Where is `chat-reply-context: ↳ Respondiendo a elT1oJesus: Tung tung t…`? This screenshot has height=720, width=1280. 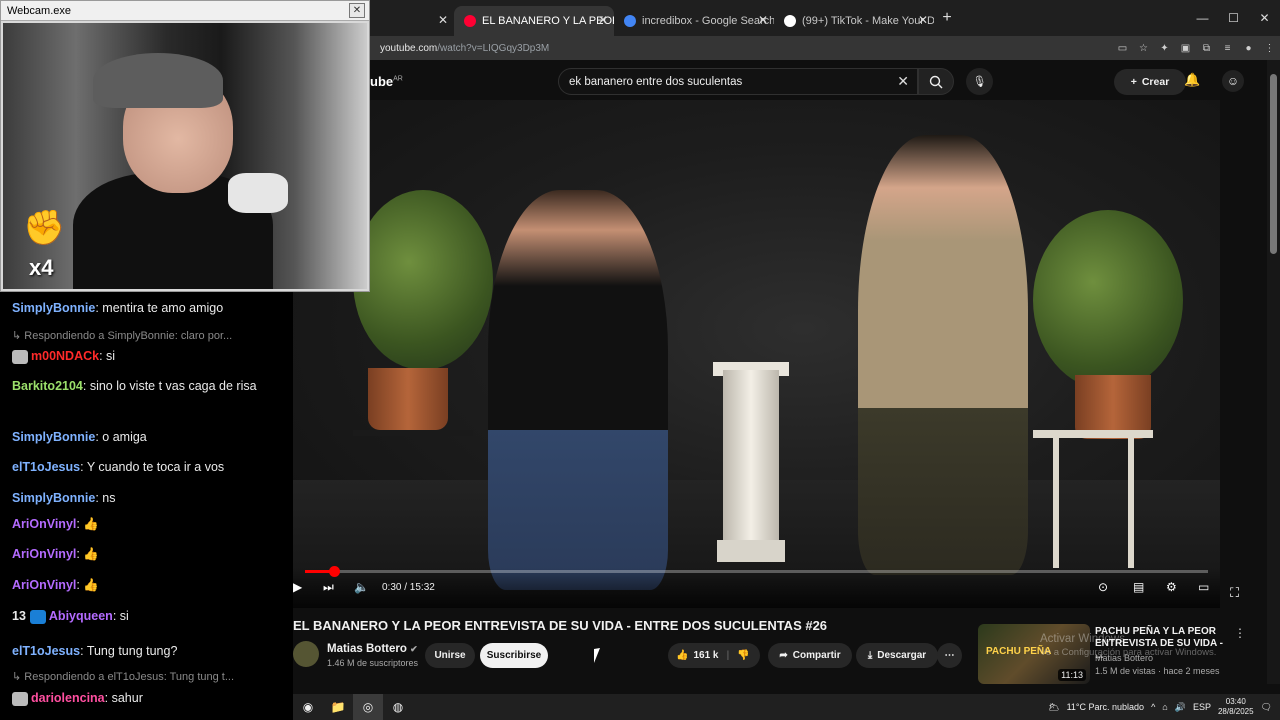 chat-reply-context: ↳ Respondiendo a elT1oJesus: Tung tung t… is located at coordinates (123, 677).